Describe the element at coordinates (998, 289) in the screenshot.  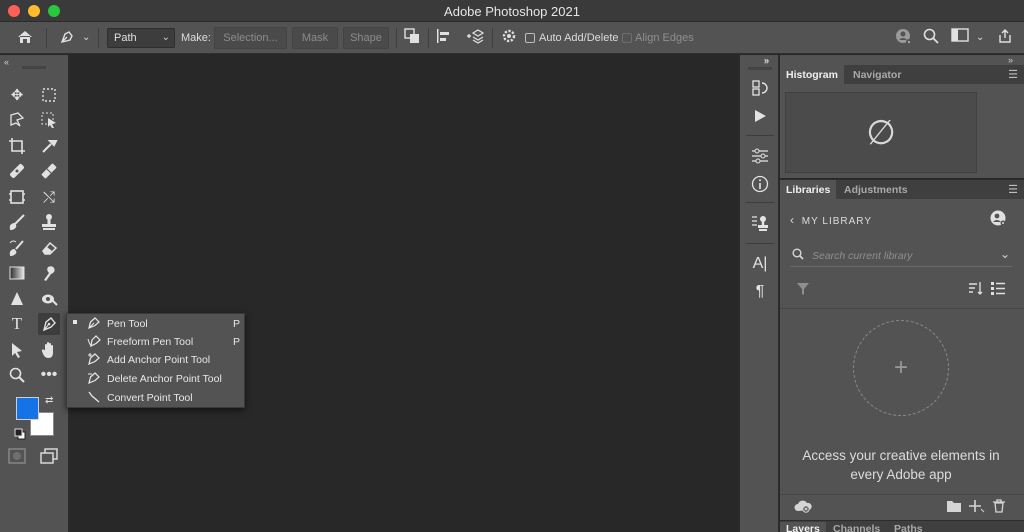
I see `list-view-icon` at that location.